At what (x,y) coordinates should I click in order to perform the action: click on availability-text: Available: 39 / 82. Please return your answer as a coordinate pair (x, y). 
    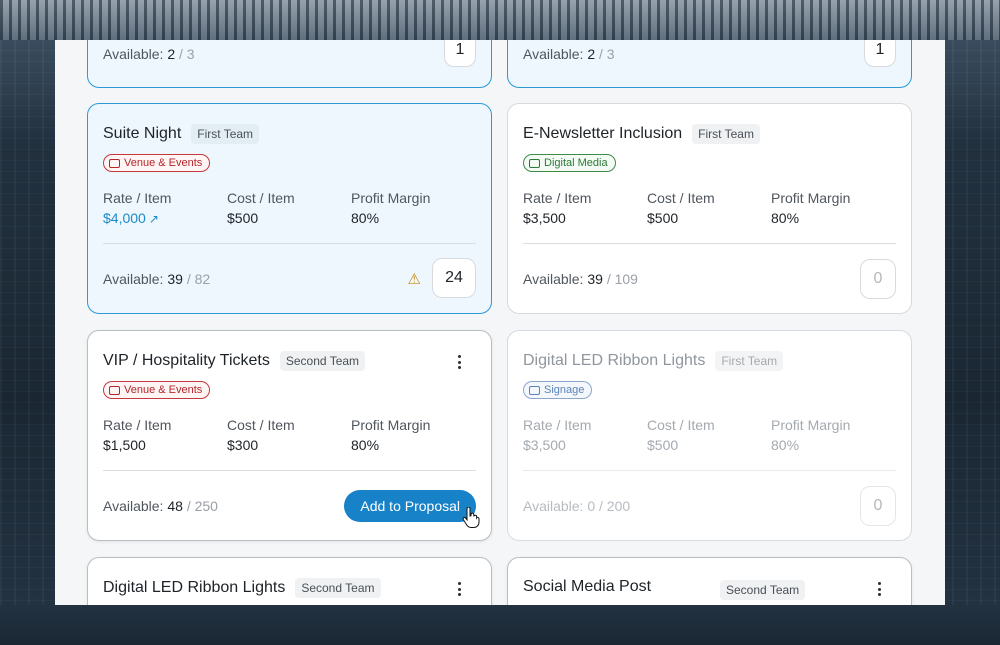
    Looking at the image, I should click on (157, 279).